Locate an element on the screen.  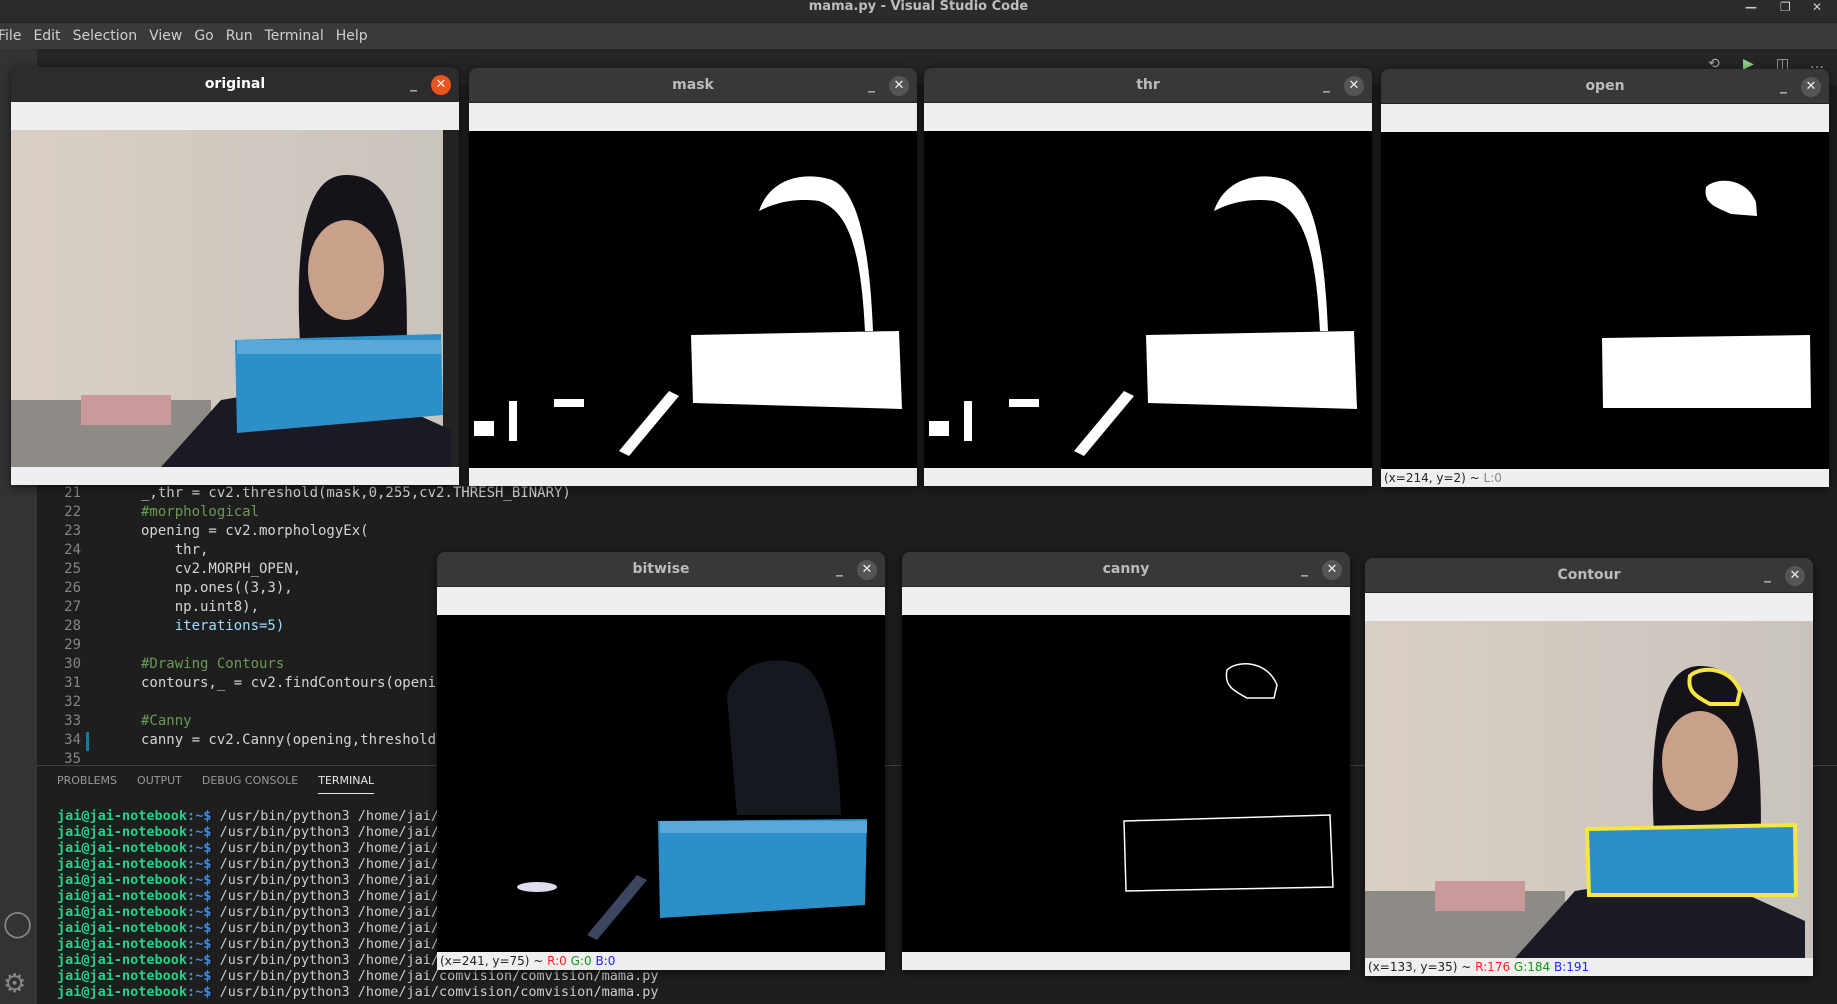
green-value: G:0 is located at coordinates (581, 961).